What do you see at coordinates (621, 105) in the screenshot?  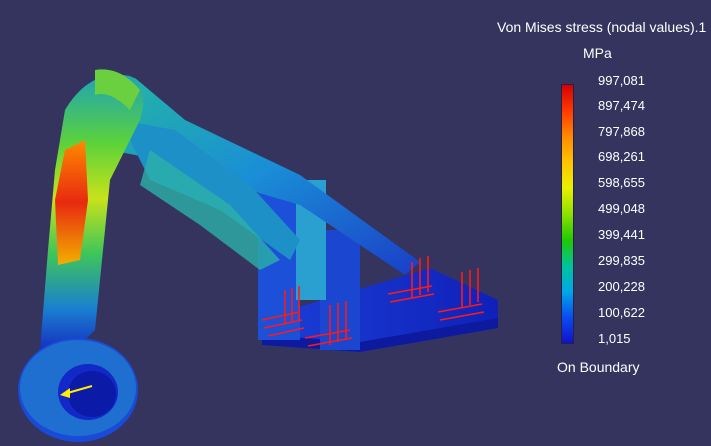 I see `legend-tick-1: 897,474` at bounding box center [621, 105].